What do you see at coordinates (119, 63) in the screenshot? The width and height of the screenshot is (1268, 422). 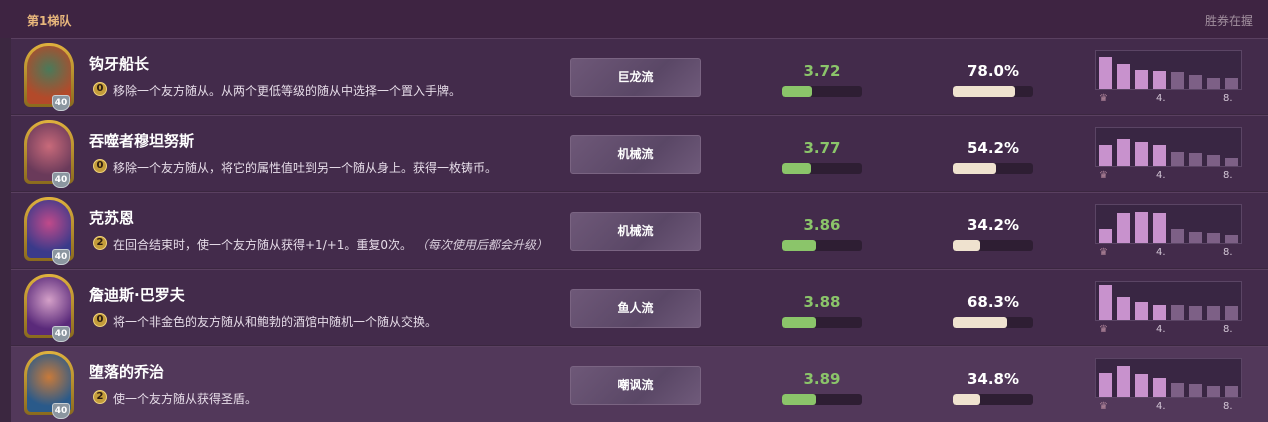 I see `hero-name: 钩牙船长` at bounding box center [119, 63].